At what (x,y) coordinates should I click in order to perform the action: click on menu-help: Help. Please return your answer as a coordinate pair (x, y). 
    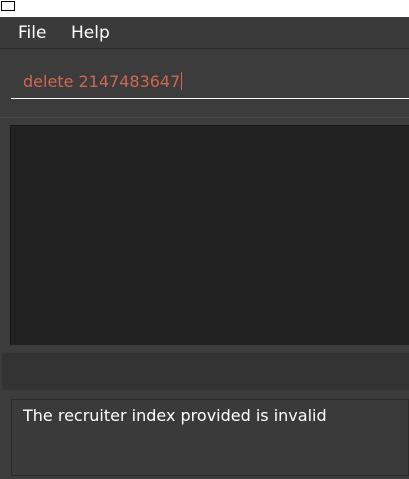
    Looking at the image, I should click on (90, 33).